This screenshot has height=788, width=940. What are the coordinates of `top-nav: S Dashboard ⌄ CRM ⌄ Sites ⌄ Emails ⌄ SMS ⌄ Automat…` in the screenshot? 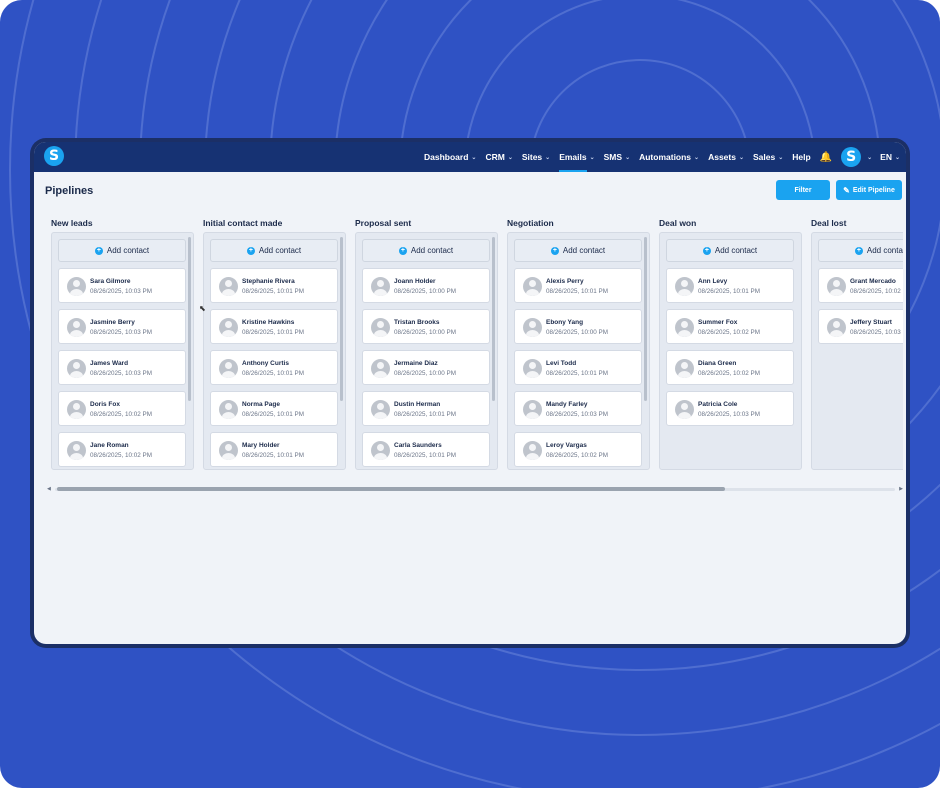 It's located at (470, 157).